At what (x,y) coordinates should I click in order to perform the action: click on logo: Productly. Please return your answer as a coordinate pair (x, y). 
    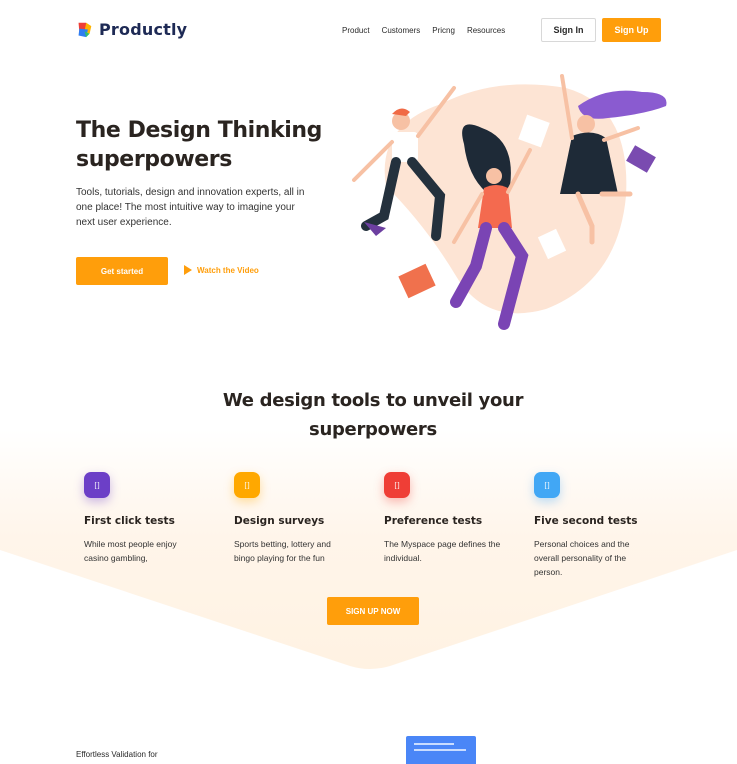
    Looking at the image, I should click on (131, 29).